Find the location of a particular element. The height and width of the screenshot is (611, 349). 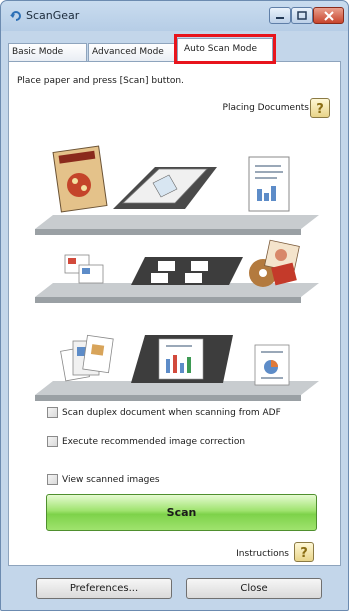

tab-advanced-mode: Advanced Mode is located at coordinates (132, 52).